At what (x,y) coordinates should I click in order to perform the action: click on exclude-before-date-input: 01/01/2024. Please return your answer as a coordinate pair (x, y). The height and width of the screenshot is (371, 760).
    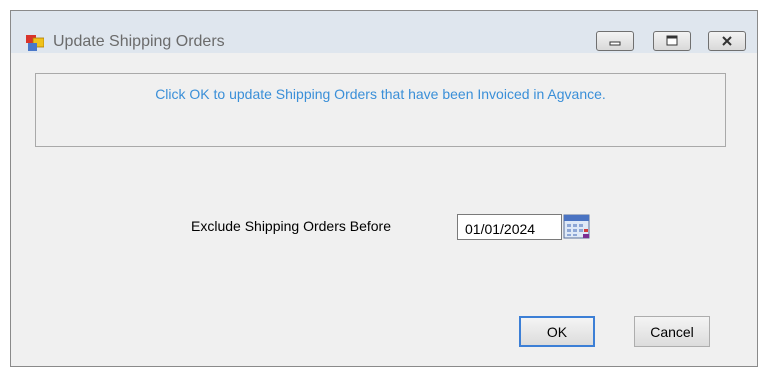
    Looking at the image, I should click on (509, 227).